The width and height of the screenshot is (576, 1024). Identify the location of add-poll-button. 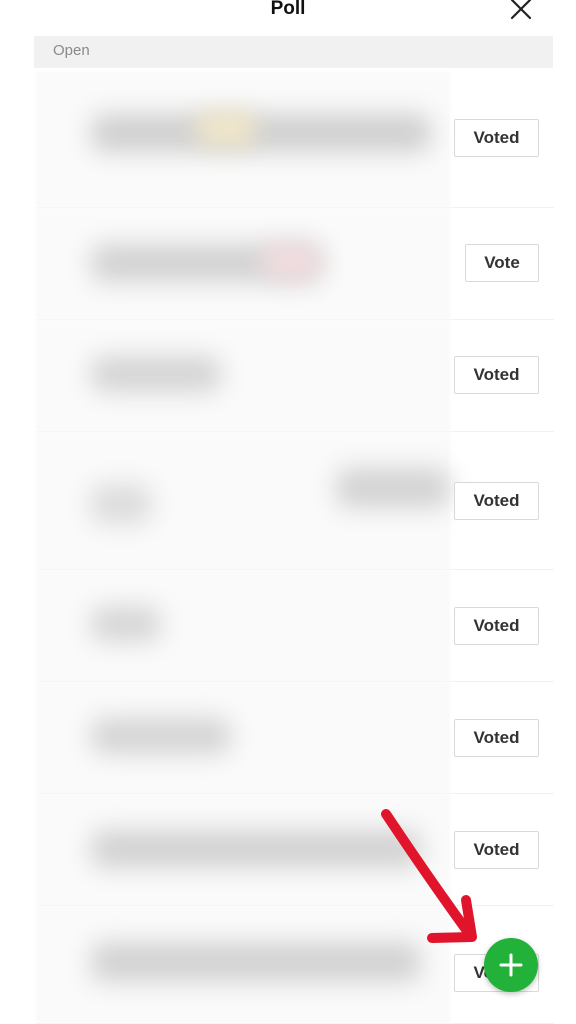
(511, 965).